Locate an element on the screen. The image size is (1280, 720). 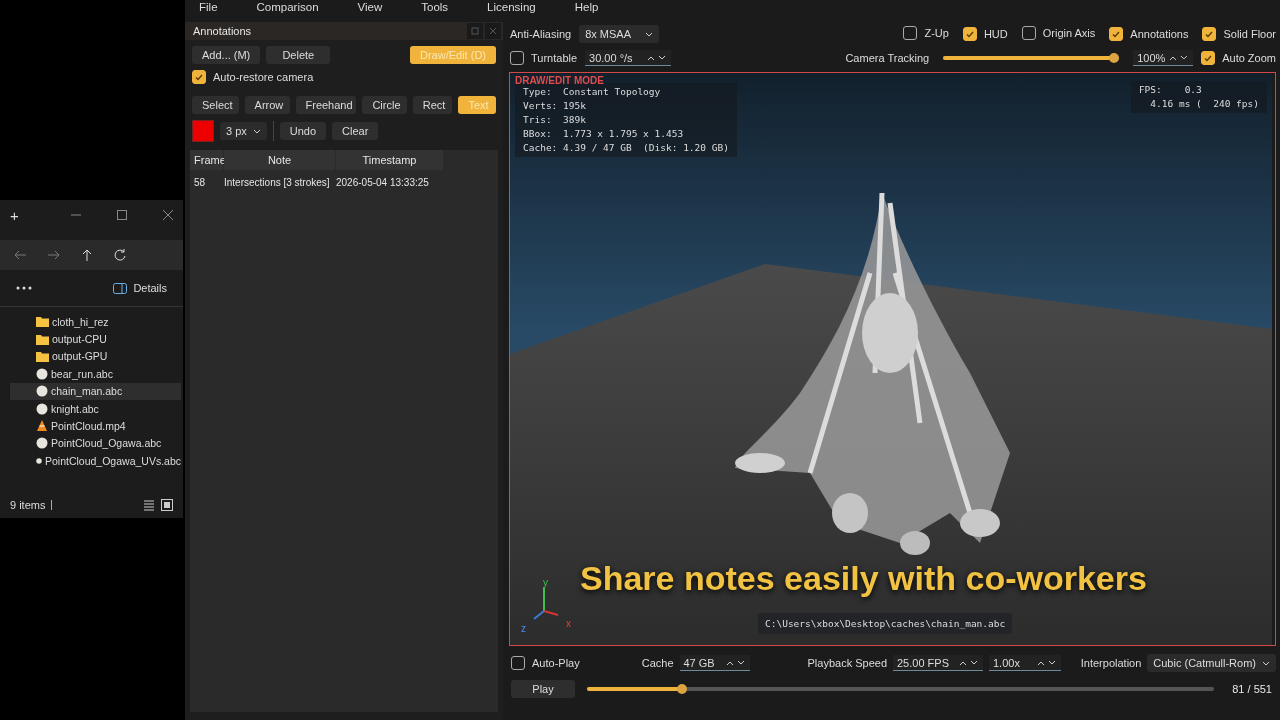
tool-button: Rect is located at coordinates (432, 105).